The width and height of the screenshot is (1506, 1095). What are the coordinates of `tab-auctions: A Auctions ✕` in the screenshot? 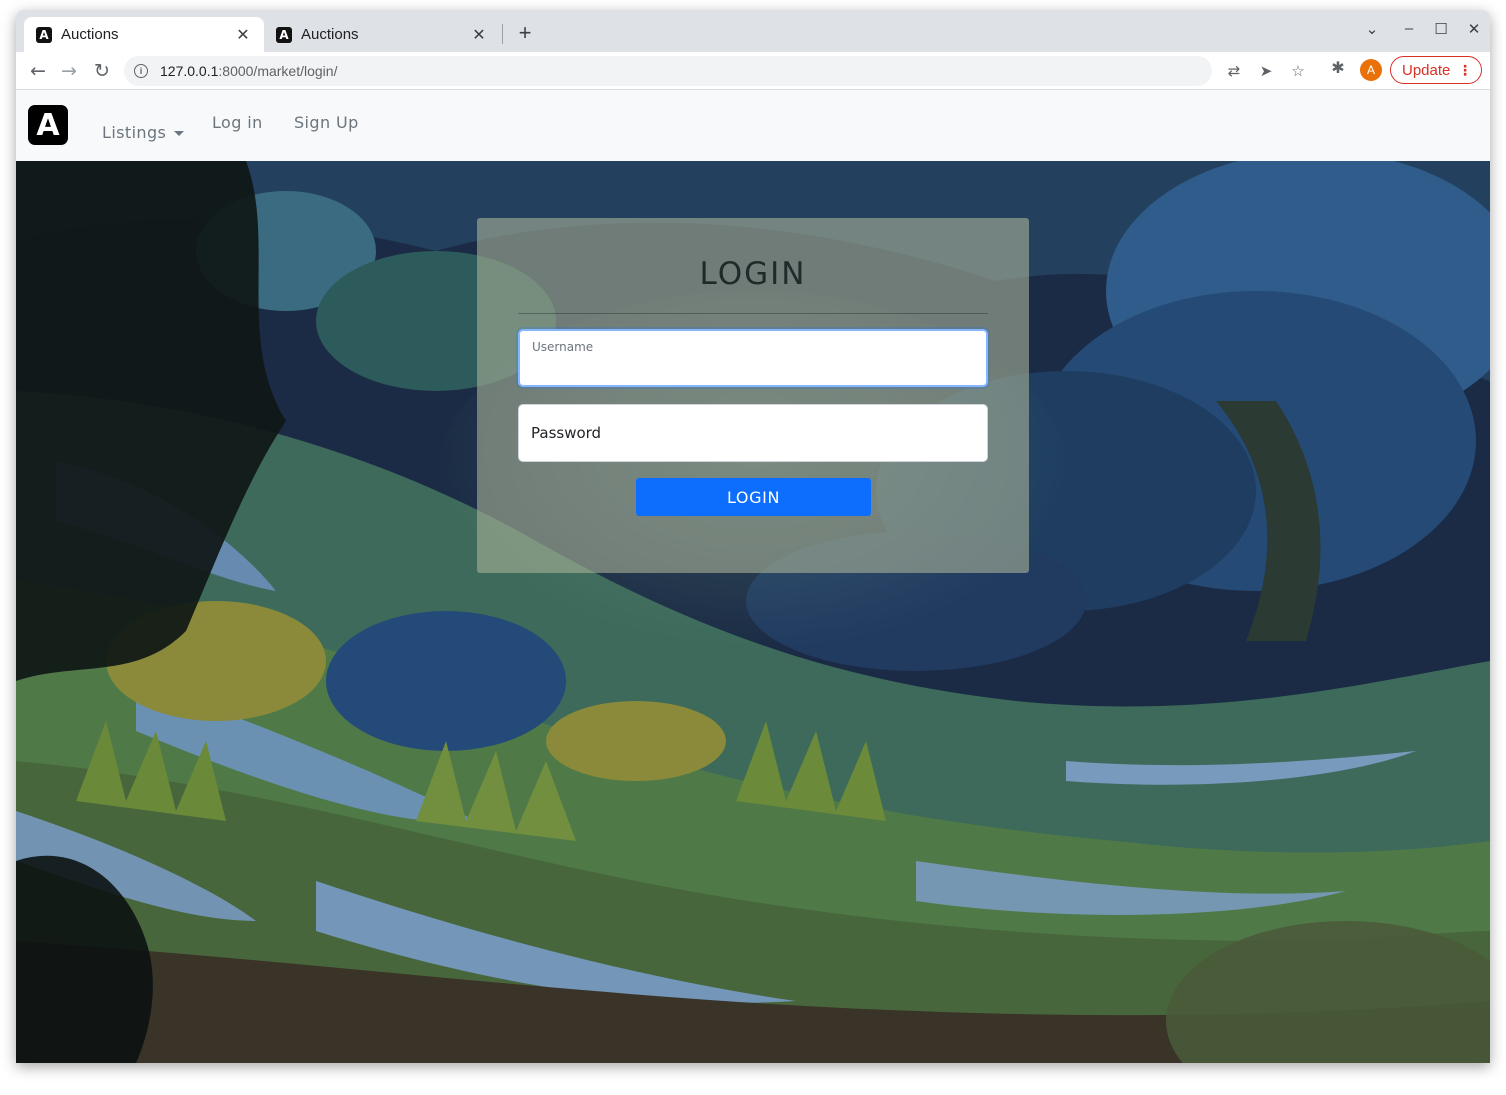 It's located at (382, 34).